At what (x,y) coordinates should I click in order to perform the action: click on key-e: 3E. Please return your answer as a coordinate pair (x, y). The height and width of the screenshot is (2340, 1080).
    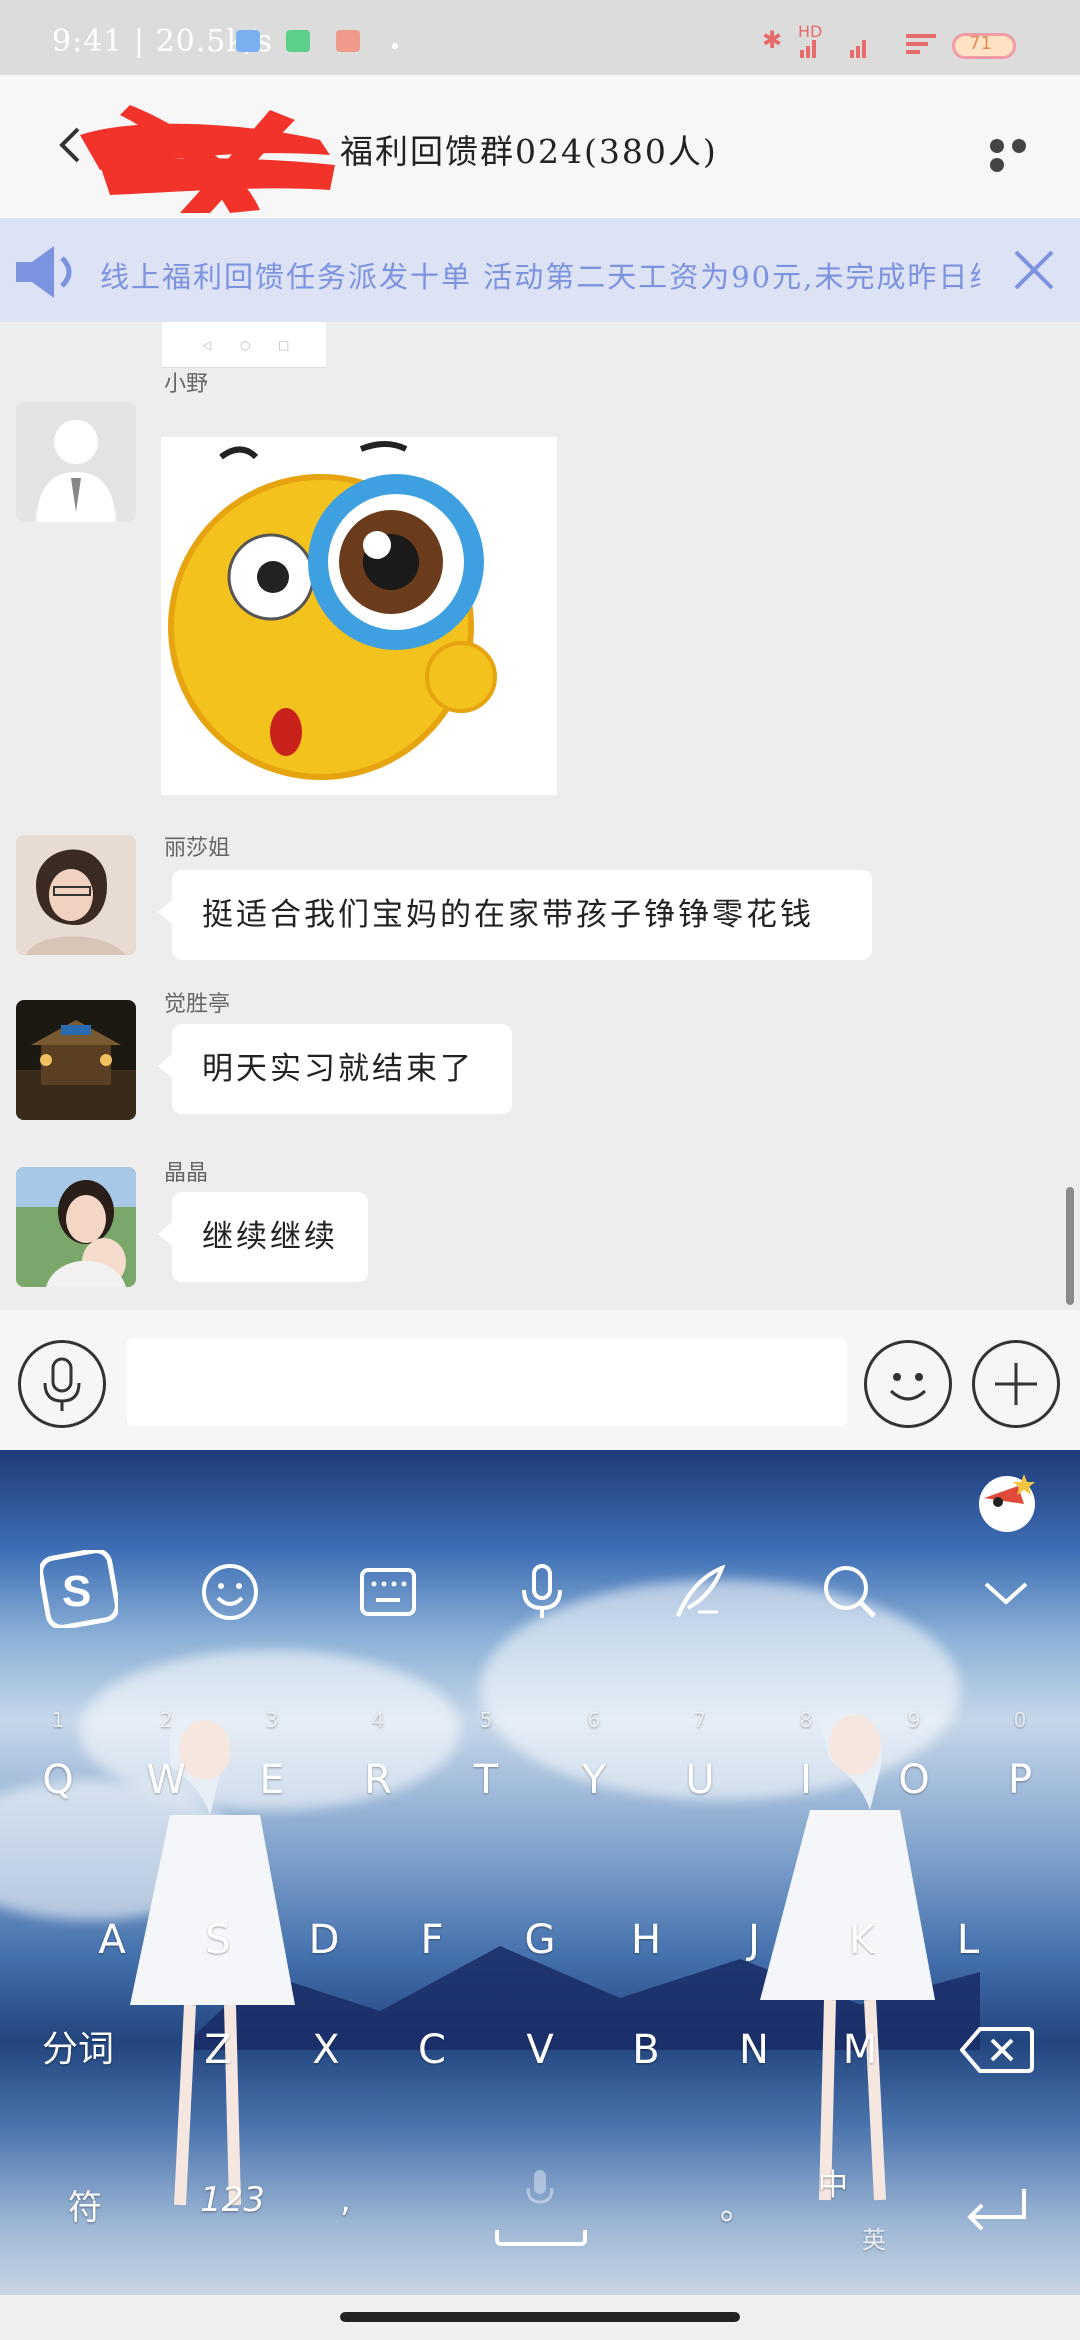
    Looking at the image, I should click on (272, 1765).